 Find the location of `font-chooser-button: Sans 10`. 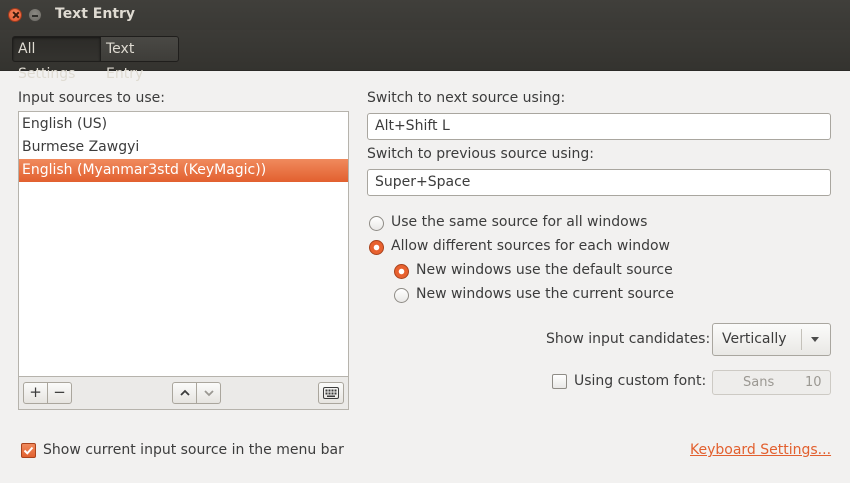

font-chooser-button: Sans 10 is located at coordinates (771, 382).